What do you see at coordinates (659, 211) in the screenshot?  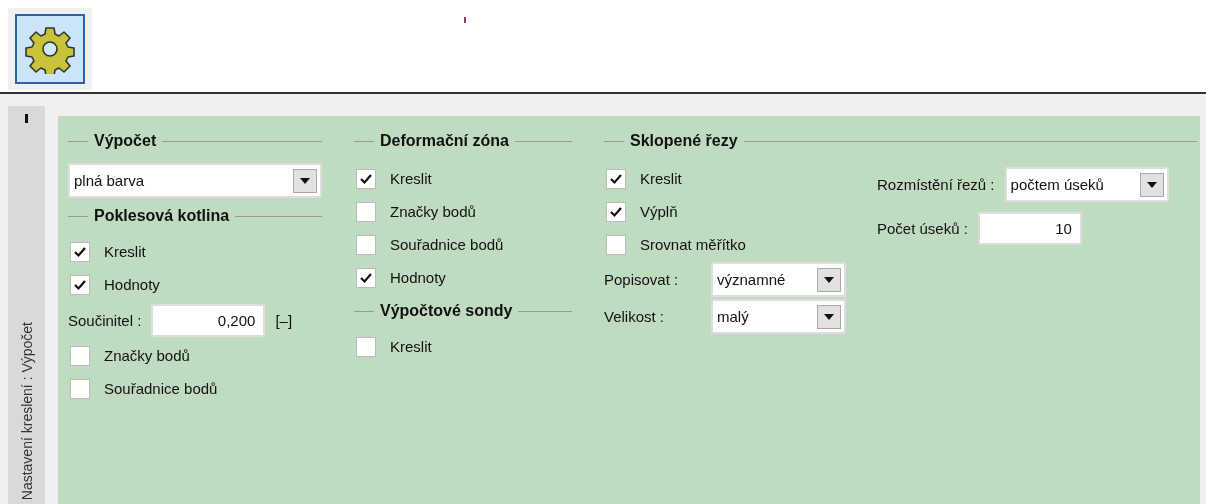 I see `checkbox-label: Výplň` at bounding box center [659, 211].